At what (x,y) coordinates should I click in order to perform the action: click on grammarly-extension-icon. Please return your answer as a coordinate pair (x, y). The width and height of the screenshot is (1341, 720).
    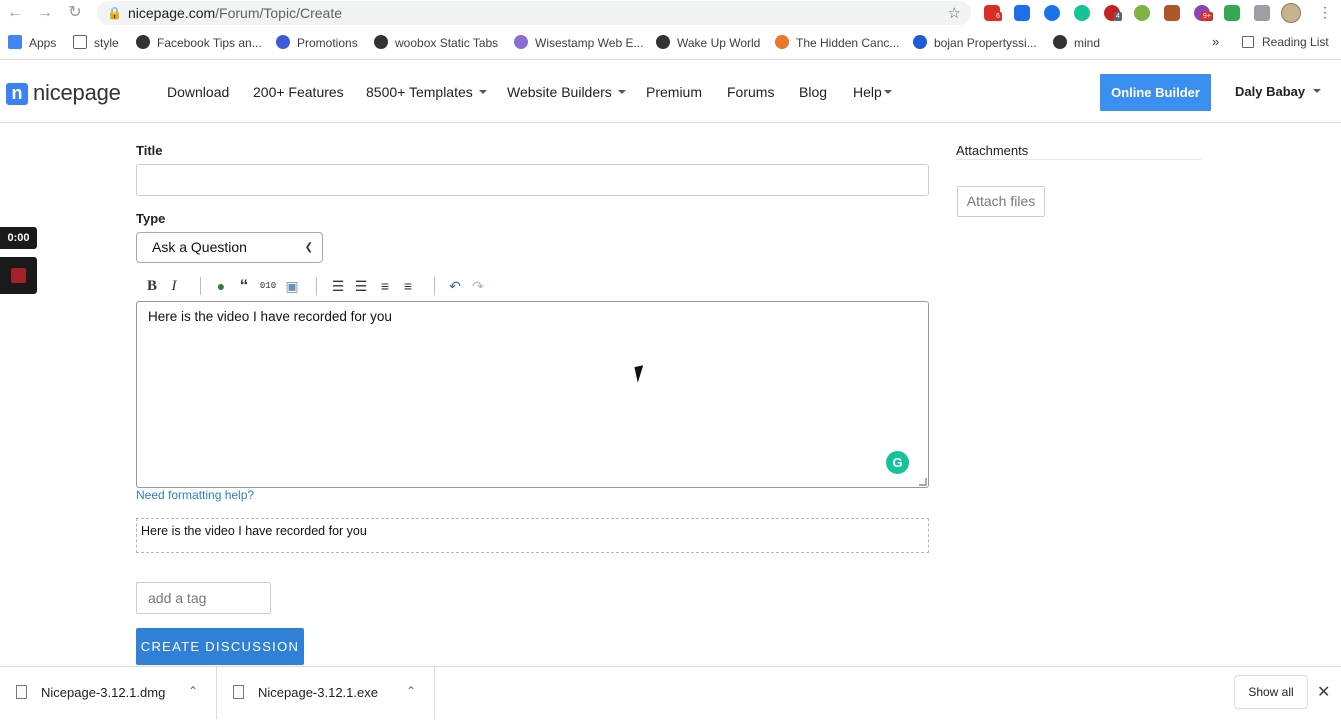
    Looking at the image, I should click on (1082, 13).